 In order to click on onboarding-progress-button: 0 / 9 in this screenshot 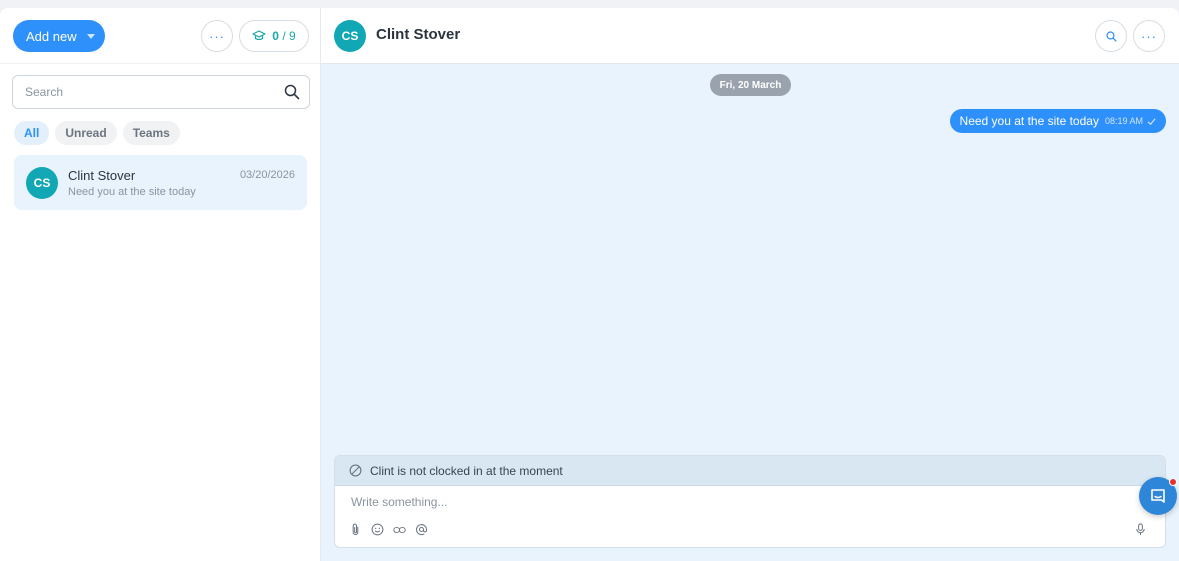, I will do `click(274, 36)`.